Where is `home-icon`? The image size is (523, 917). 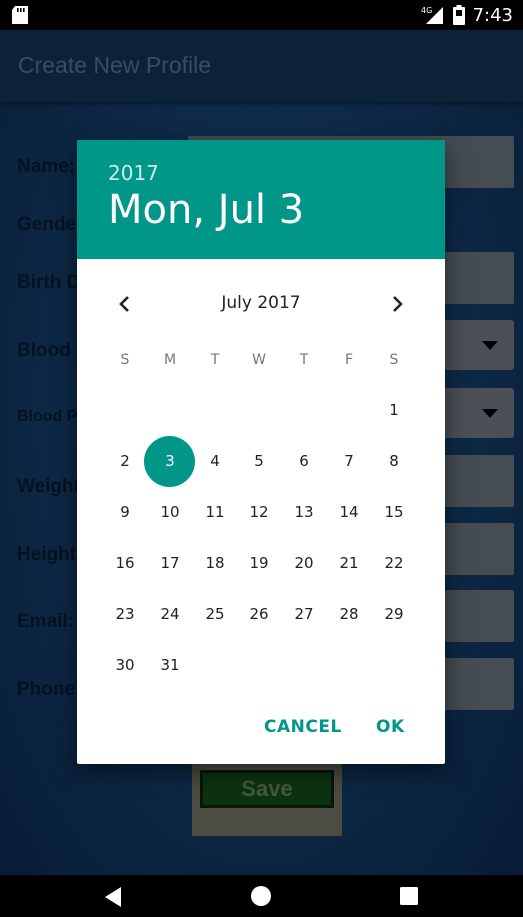
home-icon is located at coordinates (261, 896).